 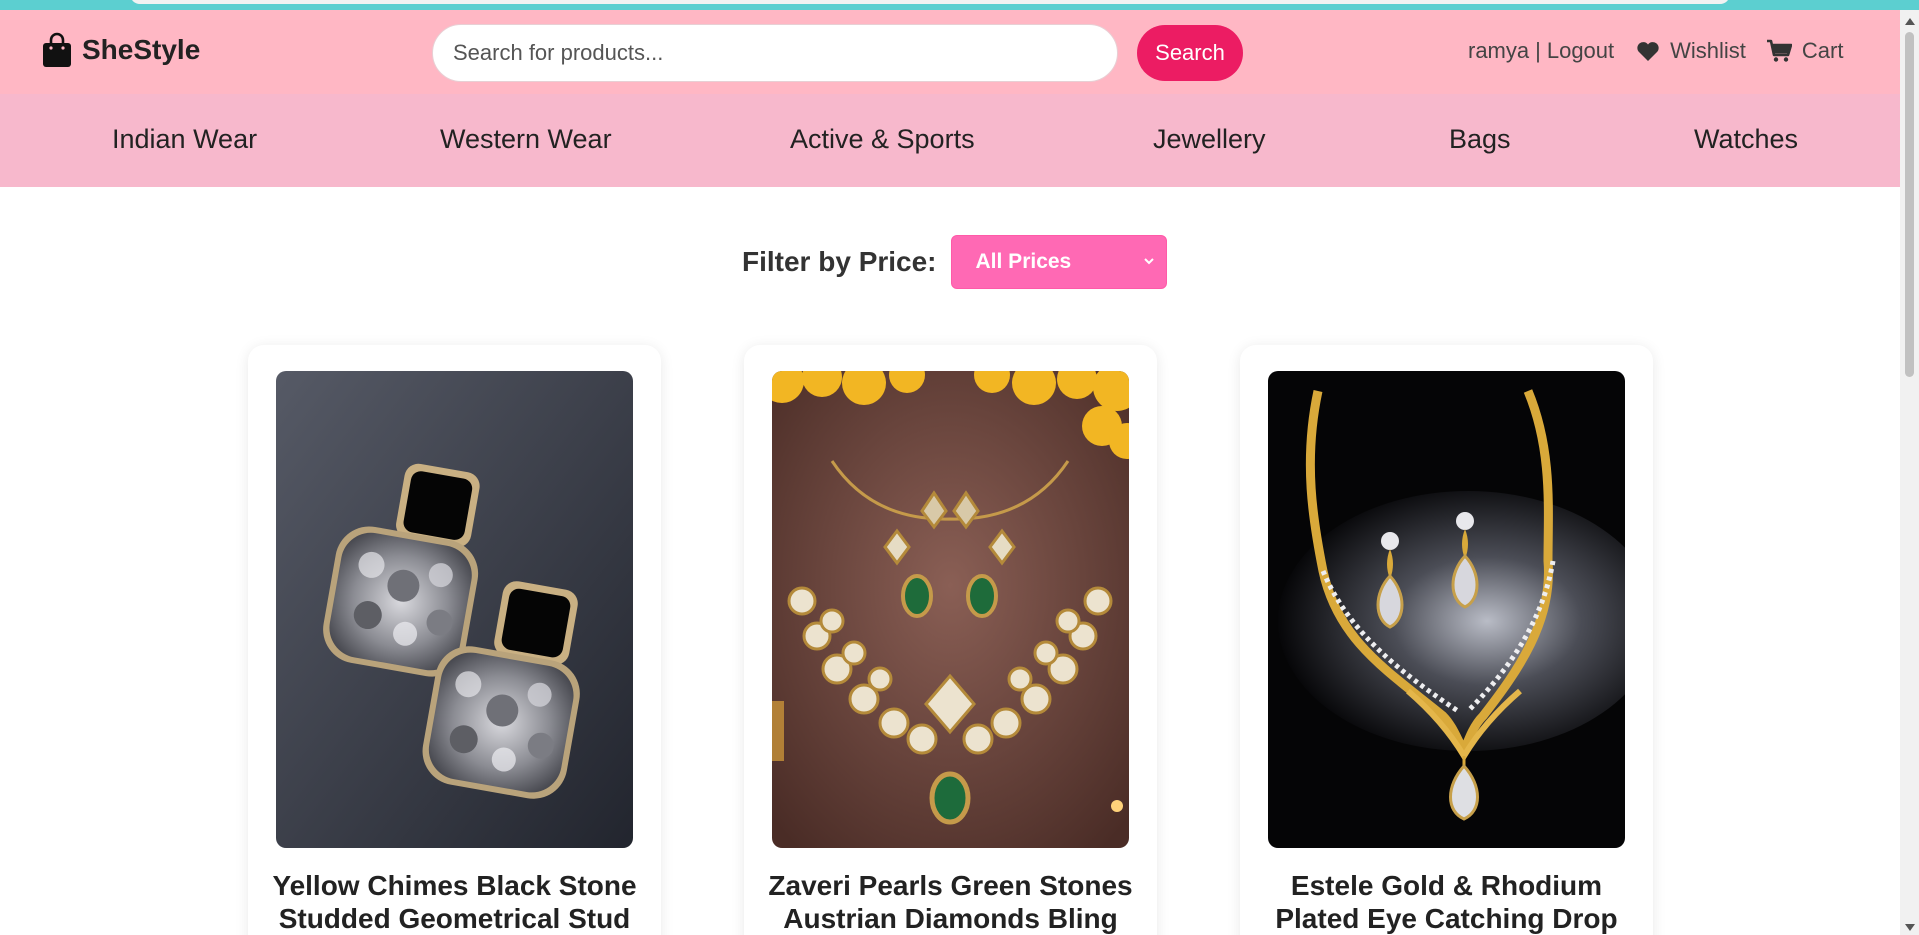 I want to click on nav-item-western-wear: Western Wear, so click(x=526, y=139).